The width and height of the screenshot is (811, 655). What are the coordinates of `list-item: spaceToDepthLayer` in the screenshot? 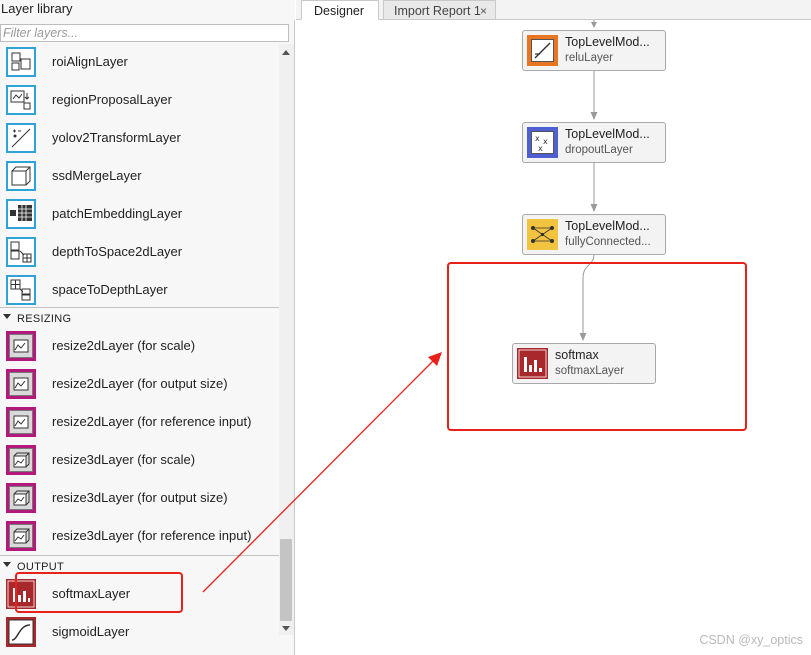 It's located at (139, 291).